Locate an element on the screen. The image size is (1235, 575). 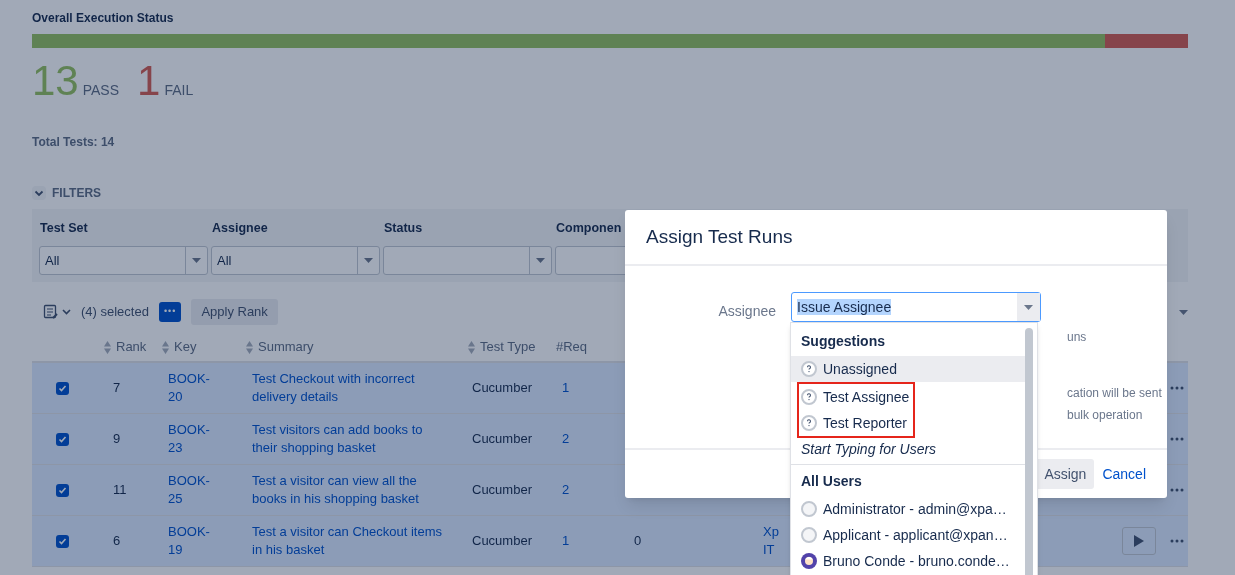
issue-key-link: BOOK-19 is located at coordinates (187, 541).